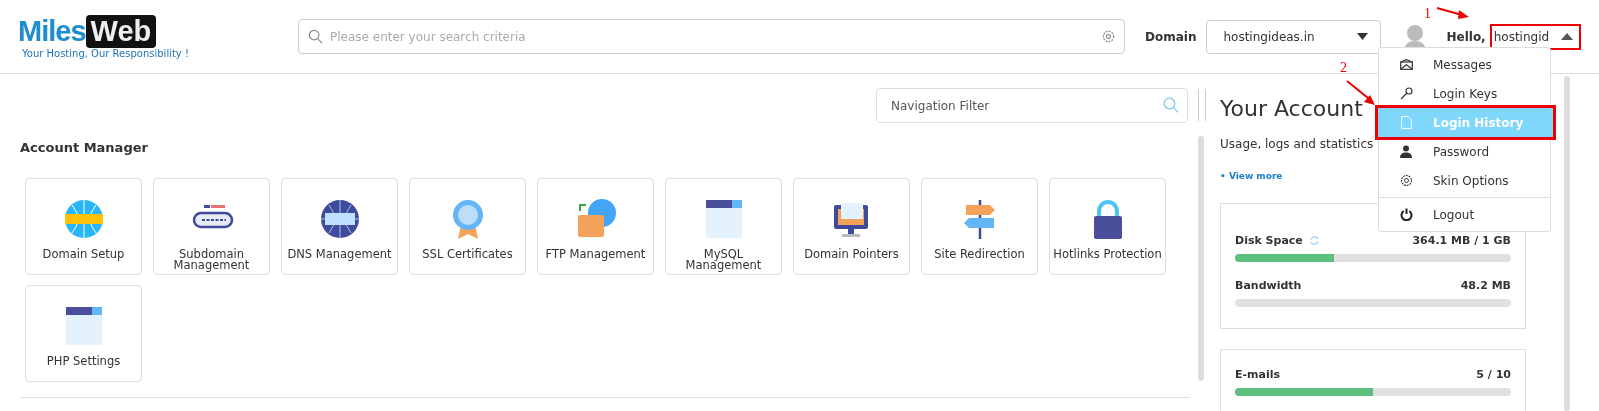 The image size is (1599, 411). What do you see at coordinates (1464, 180) in the screenshot?
I see `menu-item: Skin Options` at bounding box center [1464, 180].